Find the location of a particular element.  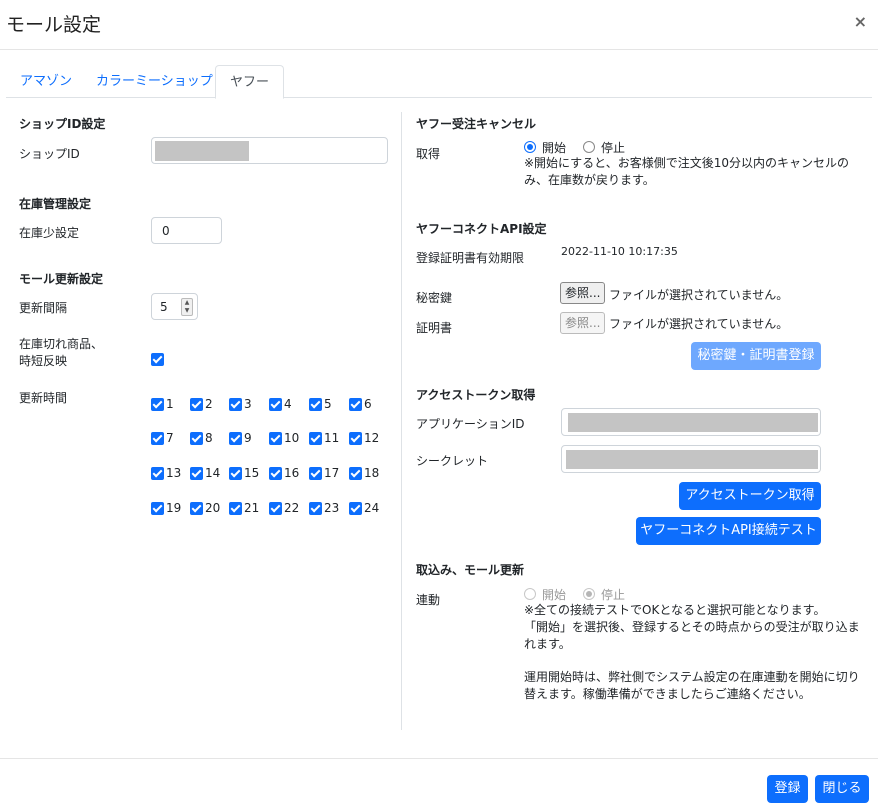

out-of-stock-label-line1: 在庫切れ商品、 is located at coordinates (61, 344).